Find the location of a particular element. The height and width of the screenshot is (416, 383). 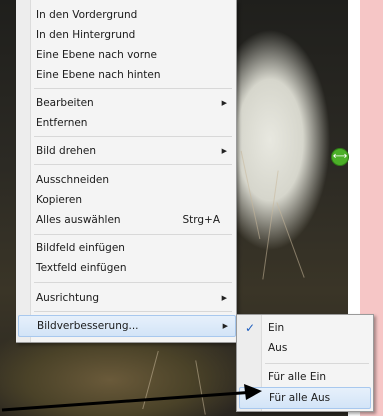

menu-item-bring-forward: Eine Ebene nach vorne is located at coordinates (126, 55).